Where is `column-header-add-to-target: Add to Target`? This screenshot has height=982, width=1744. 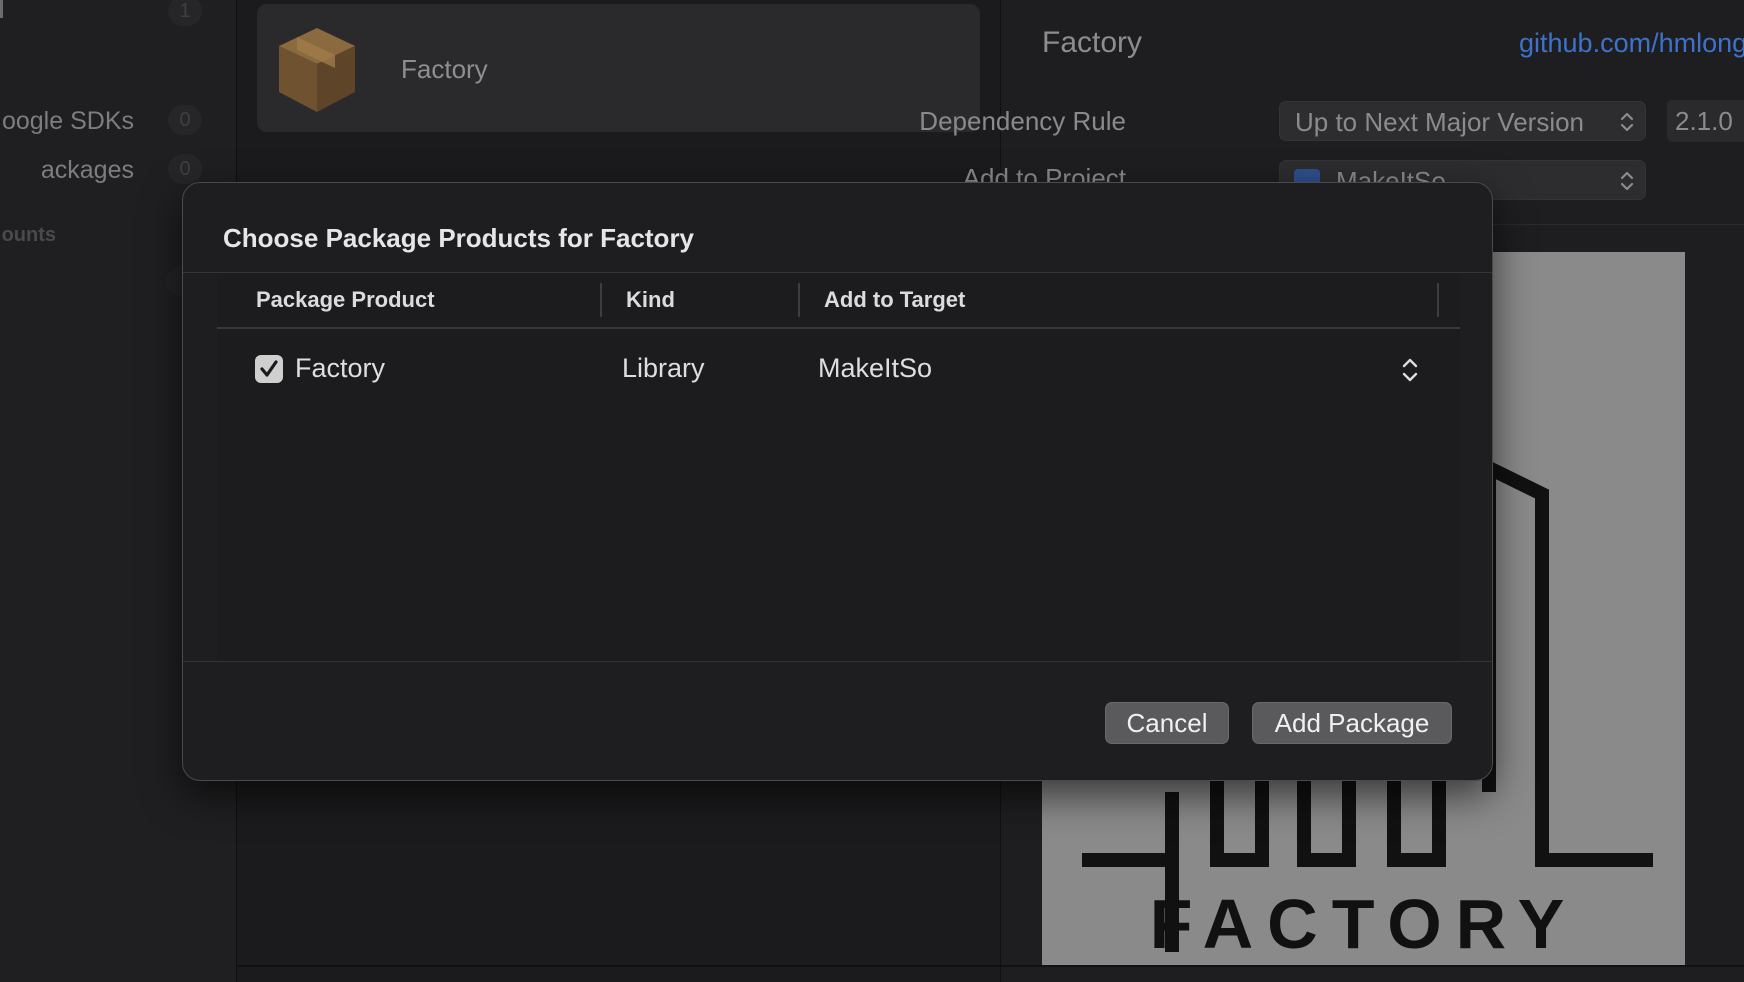 column-header-add-to-target: Add to Target is located at coordinates (894, 300).